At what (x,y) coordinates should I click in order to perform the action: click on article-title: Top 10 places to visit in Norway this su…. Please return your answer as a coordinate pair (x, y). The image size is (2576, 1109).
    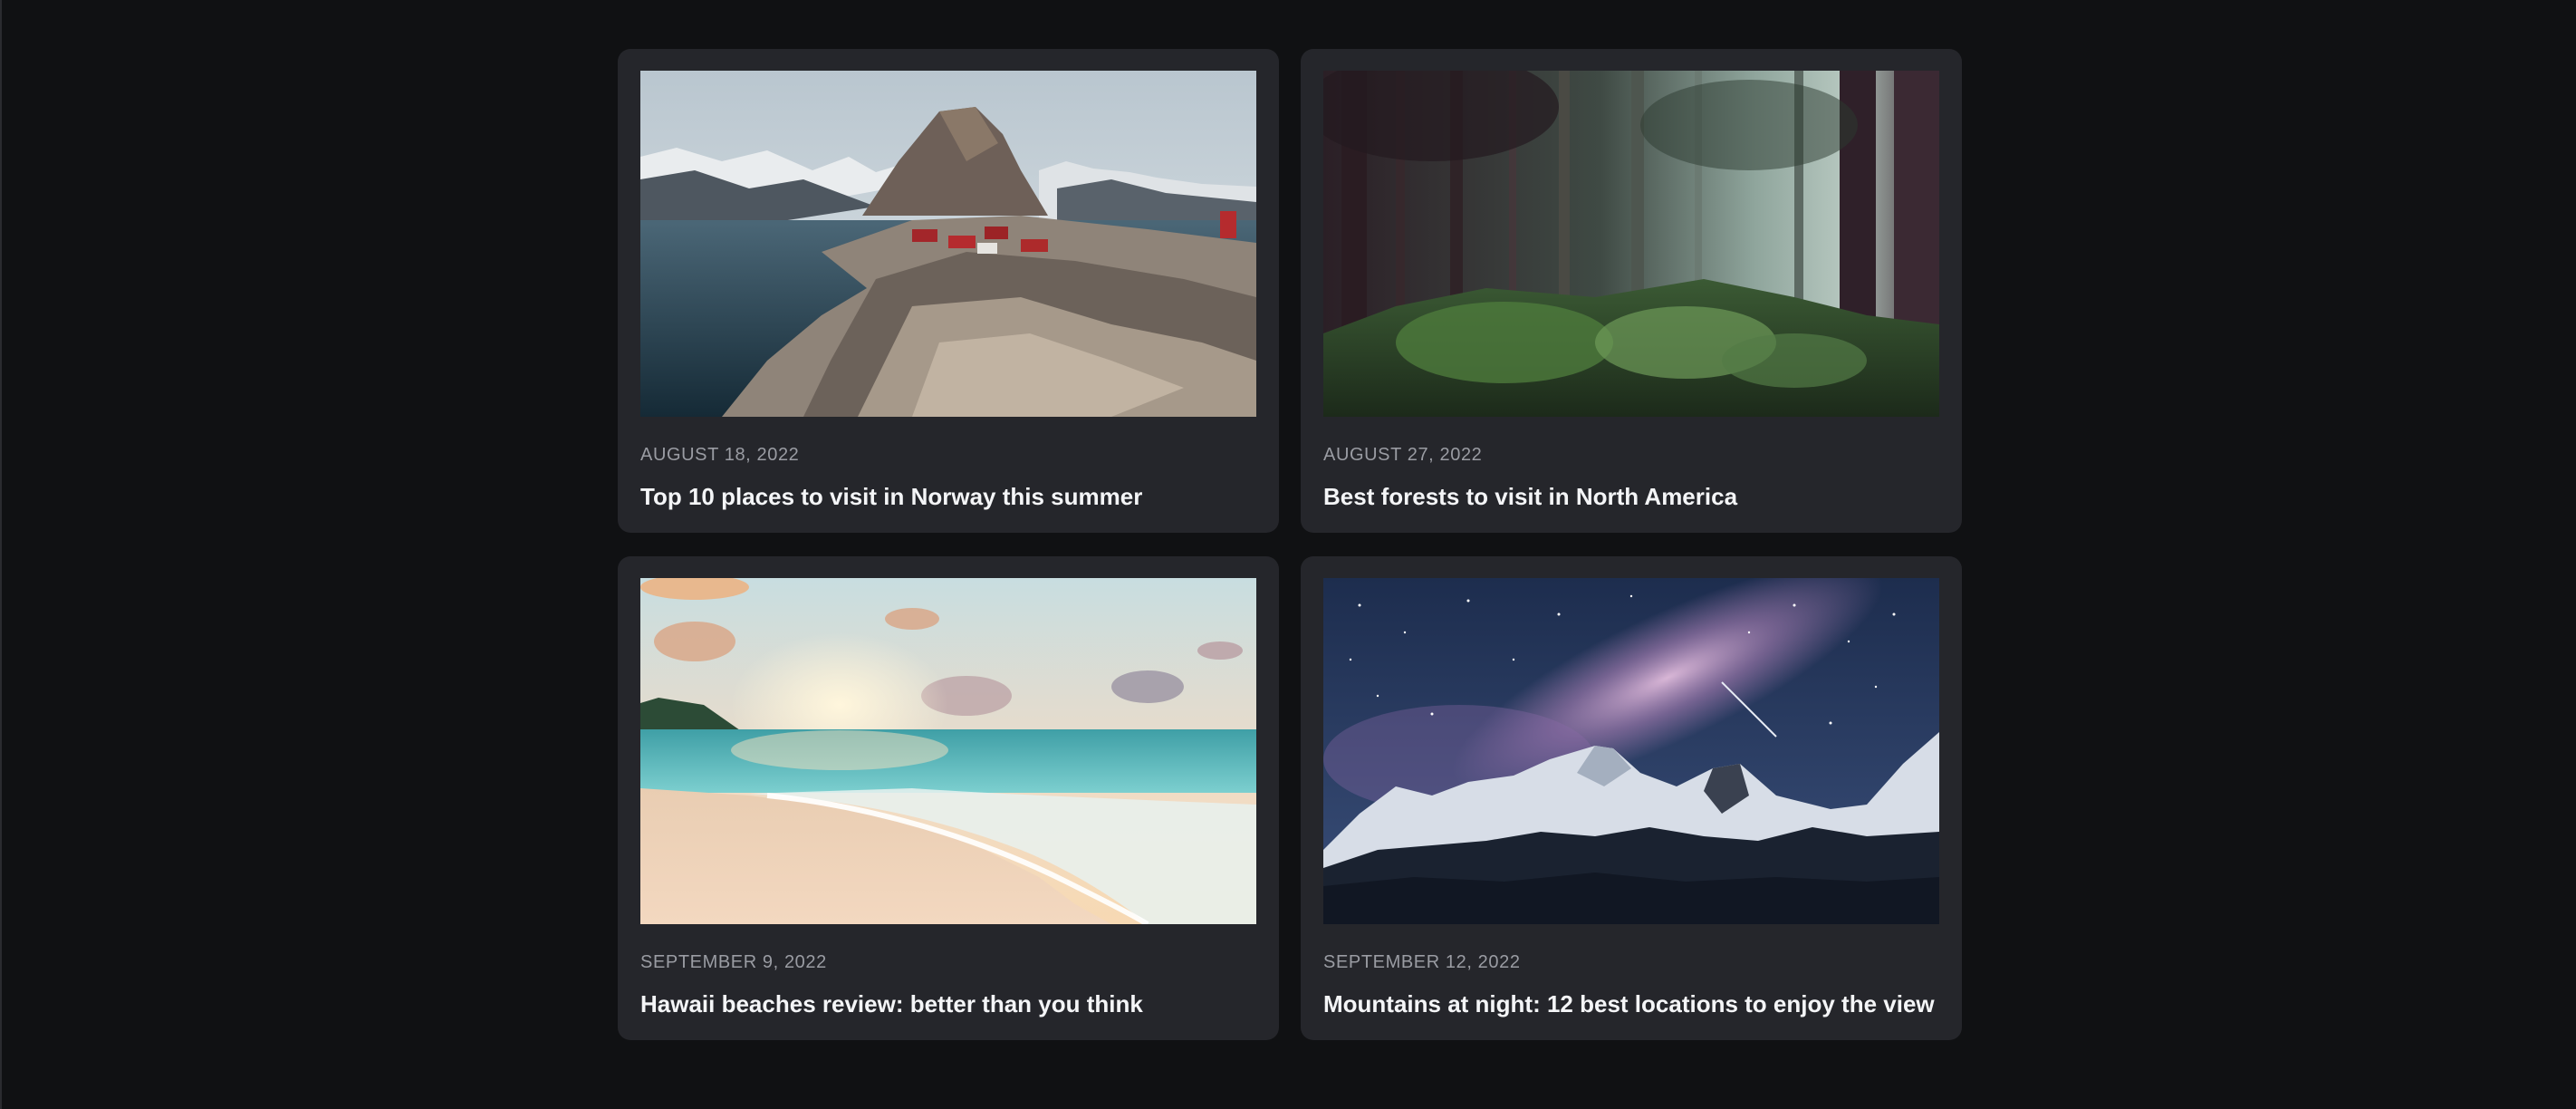
    Looking at the image, I should click on (948, 496).